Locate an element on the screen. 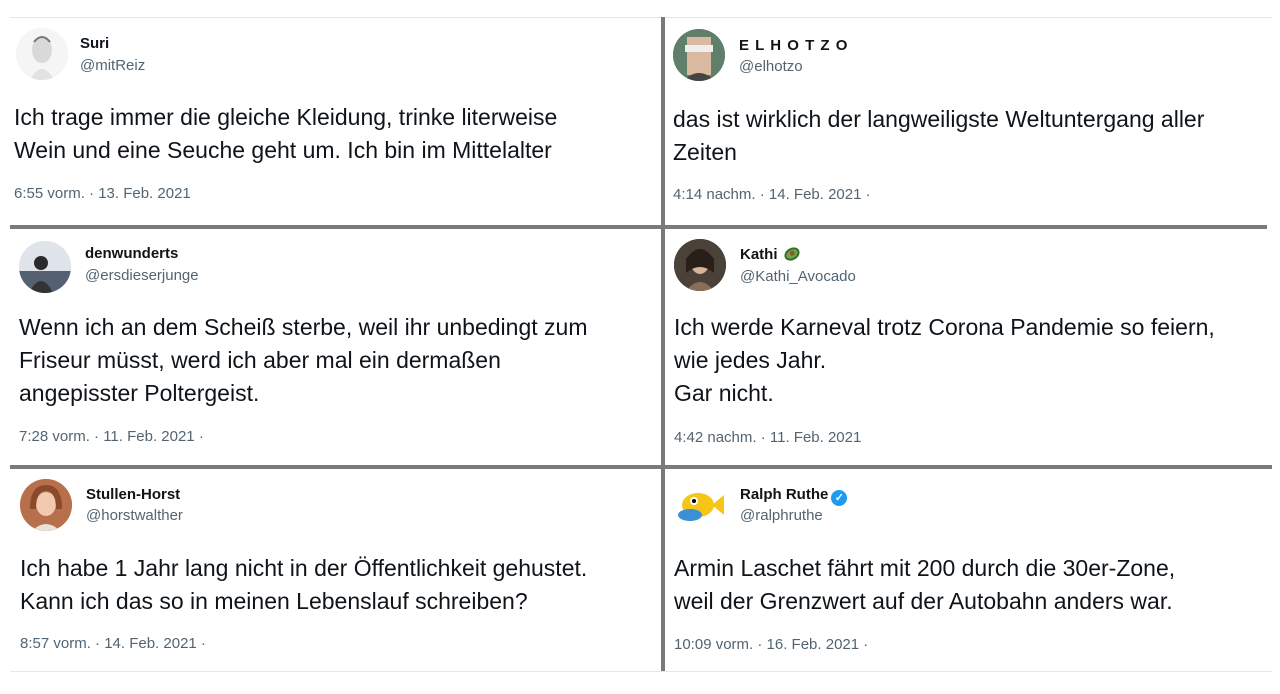 The width and height of the screenshot is (1280, 694). horizontal-divider-top is located at coordinates (638, 227).